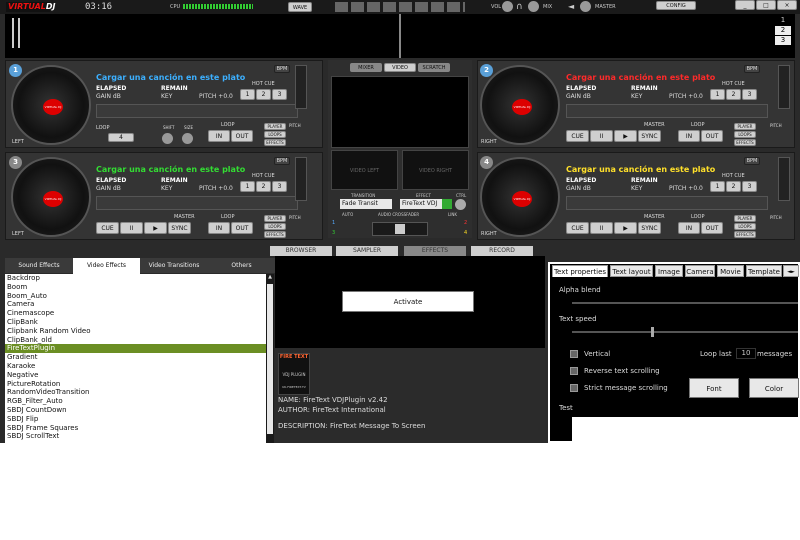 The width and height of the screenshot is (800, 540). I want to click on deck-3-hotcue-3: 3, so click(279, 186).